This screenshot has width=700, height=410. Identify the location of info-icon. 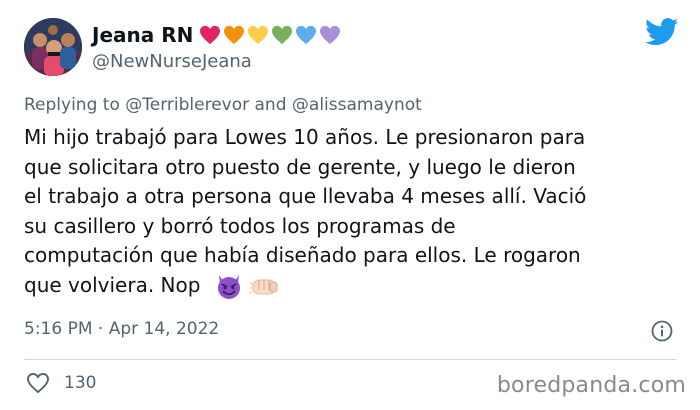
(662, 331).